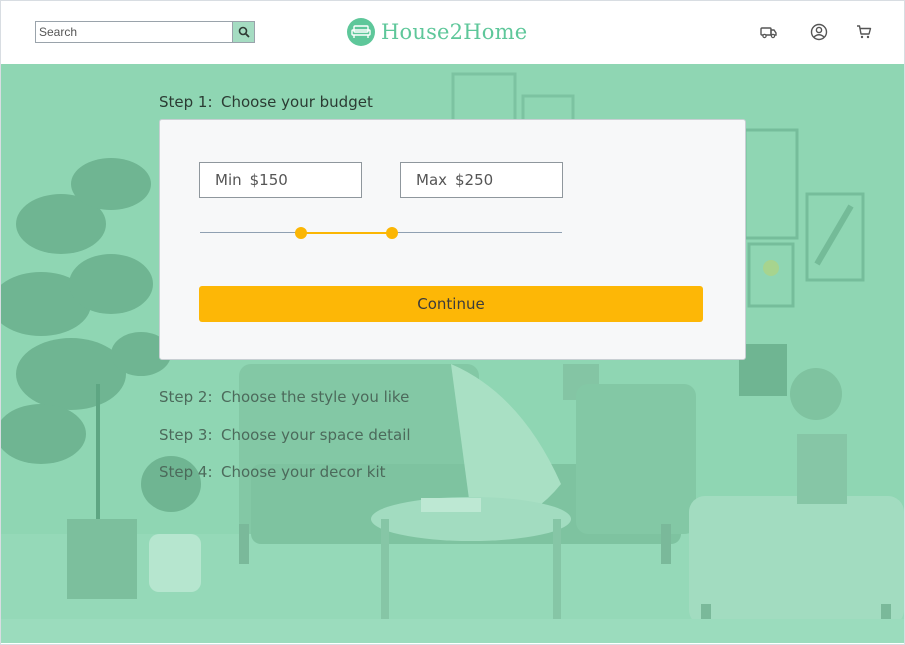 The height and width of the screenshot is (645, 905). I want to click on search-button, so click(243, 32).